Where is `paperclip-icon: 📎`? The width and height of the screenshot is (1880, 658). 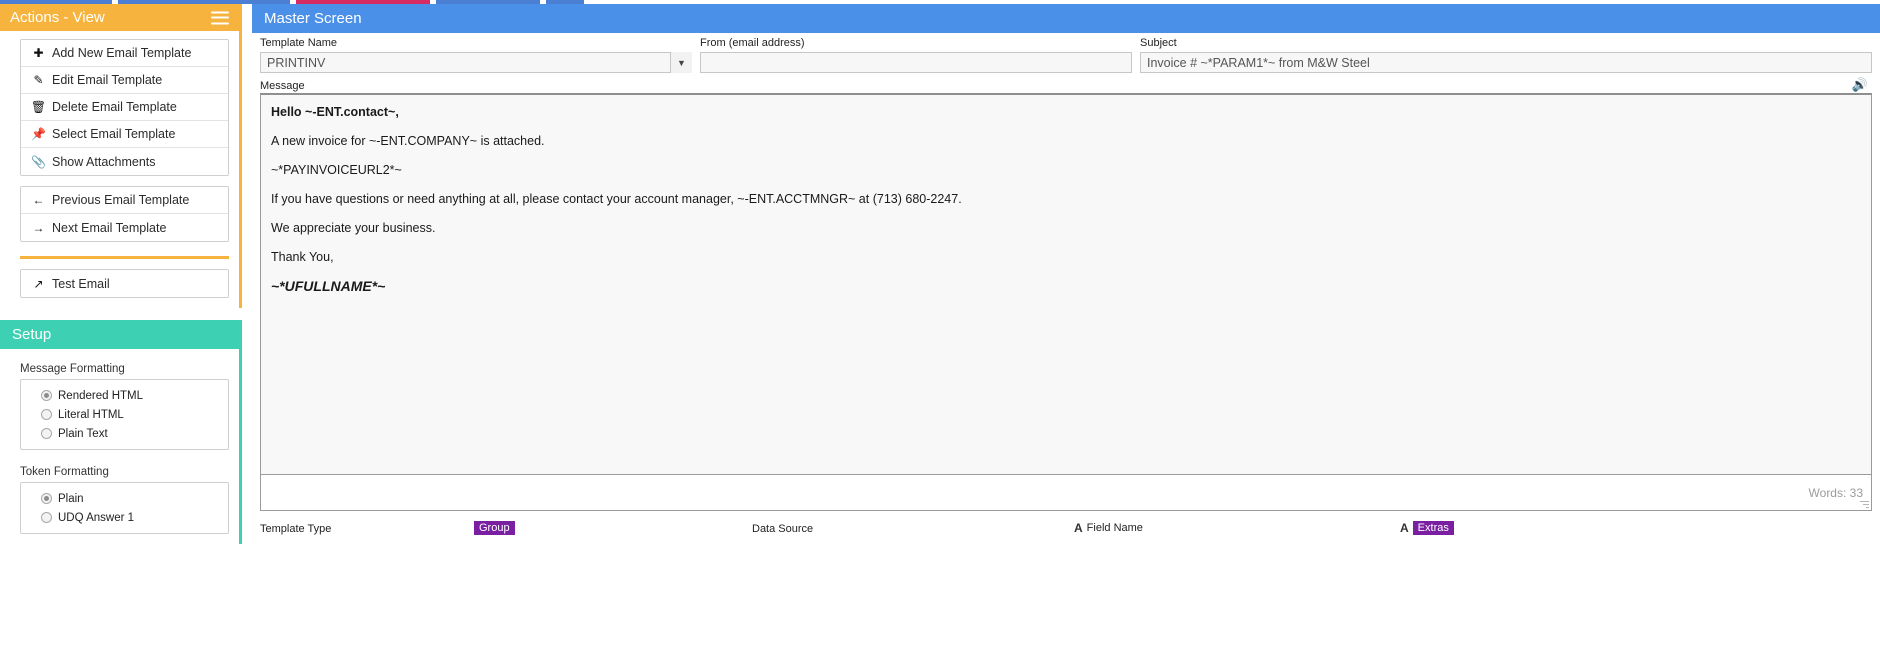
paperclip-icon: 📎 is located at coordinates (38, 161).